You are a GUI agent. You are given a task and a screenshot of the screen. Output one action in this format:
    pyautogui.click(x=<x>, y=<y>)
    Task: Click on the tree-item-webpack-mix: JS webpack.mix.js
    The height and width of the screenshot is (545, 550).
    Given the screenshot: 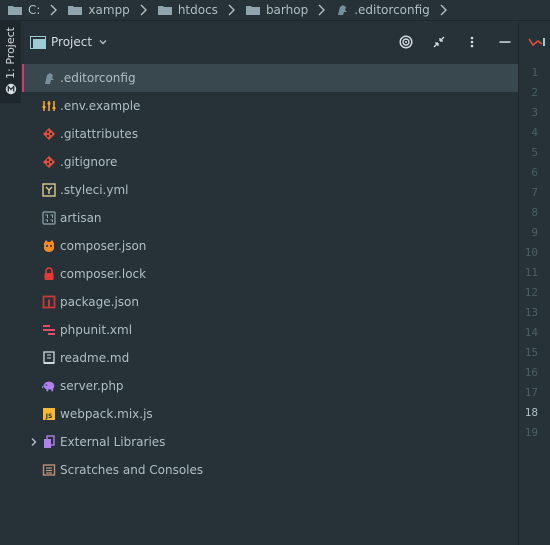 What is the action you would take?
    pyautogui.click(x=270, y=414)
    